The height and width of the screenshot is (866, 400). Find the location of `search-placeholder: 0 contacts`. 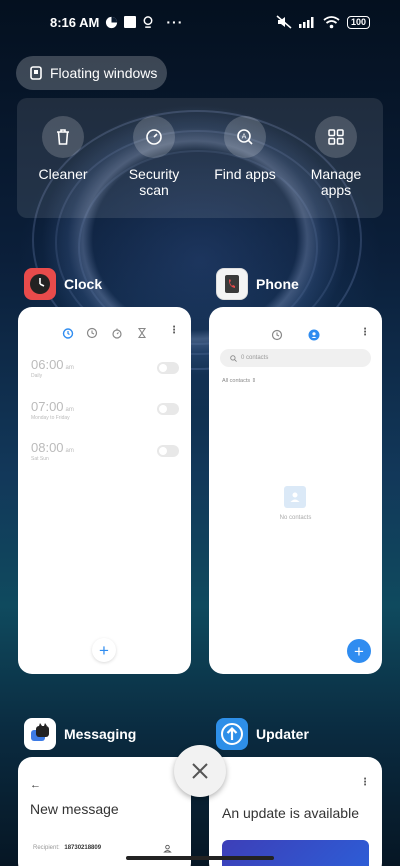

search-placeholder: 0 contacts is located at coordinates (255, 358).